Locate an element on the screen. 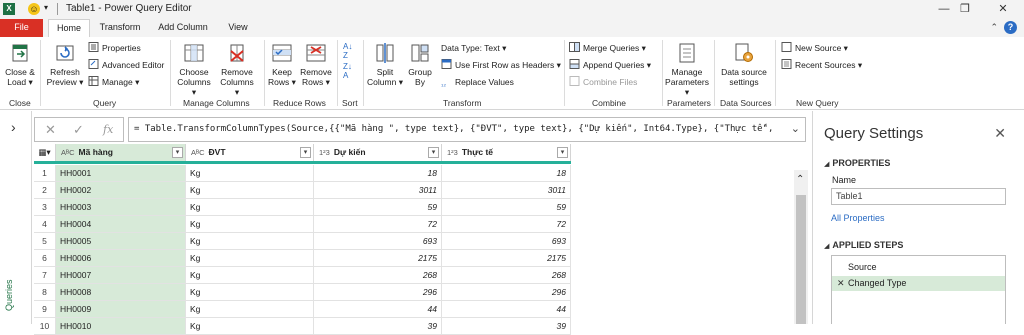  step-changed-type: ✕ Changed Type is located at coordinates (918, 283).